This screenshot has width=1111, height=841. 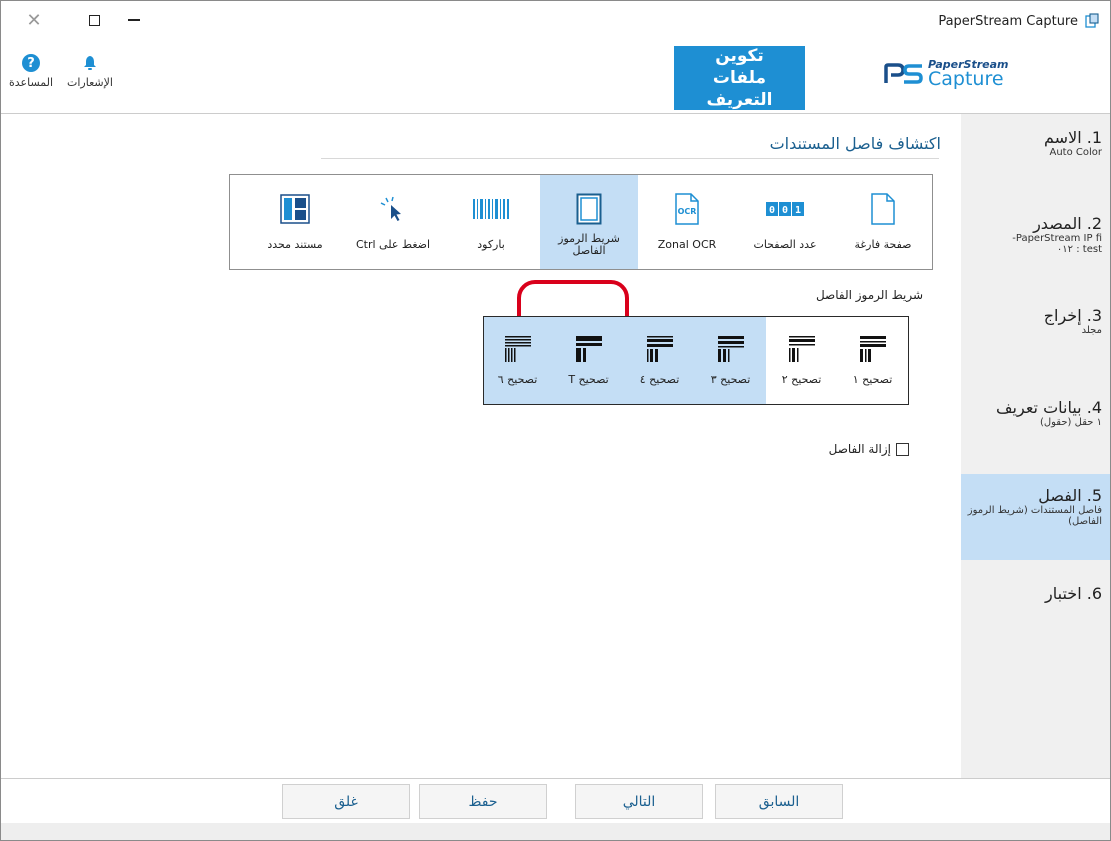 What do you see at coordinates (1048, 407) in the screenshot?
I see `step-title: 4. بيانات تعريف` at bounding box center [1048, 407].